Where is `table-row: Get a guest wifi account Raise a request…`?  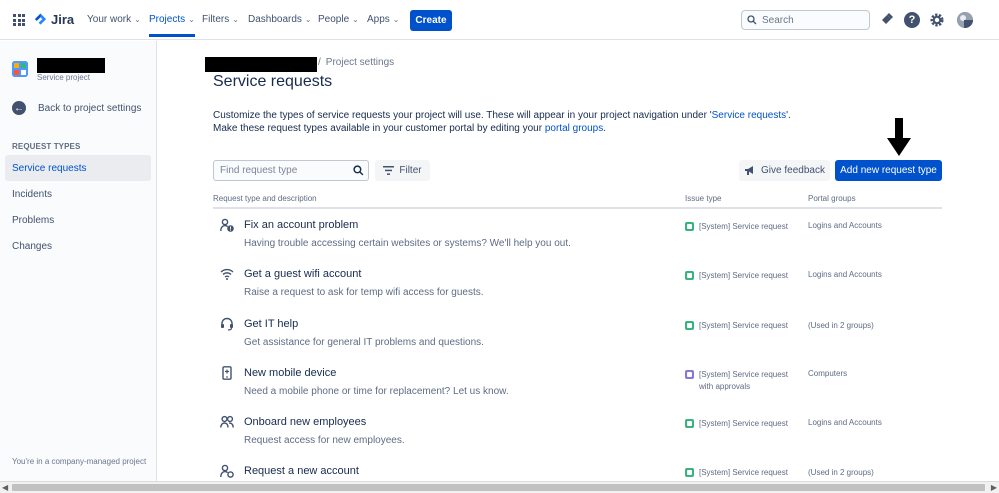 table-row: Get a guest wifi account Raise a request… is located at coordinates (577, 283).